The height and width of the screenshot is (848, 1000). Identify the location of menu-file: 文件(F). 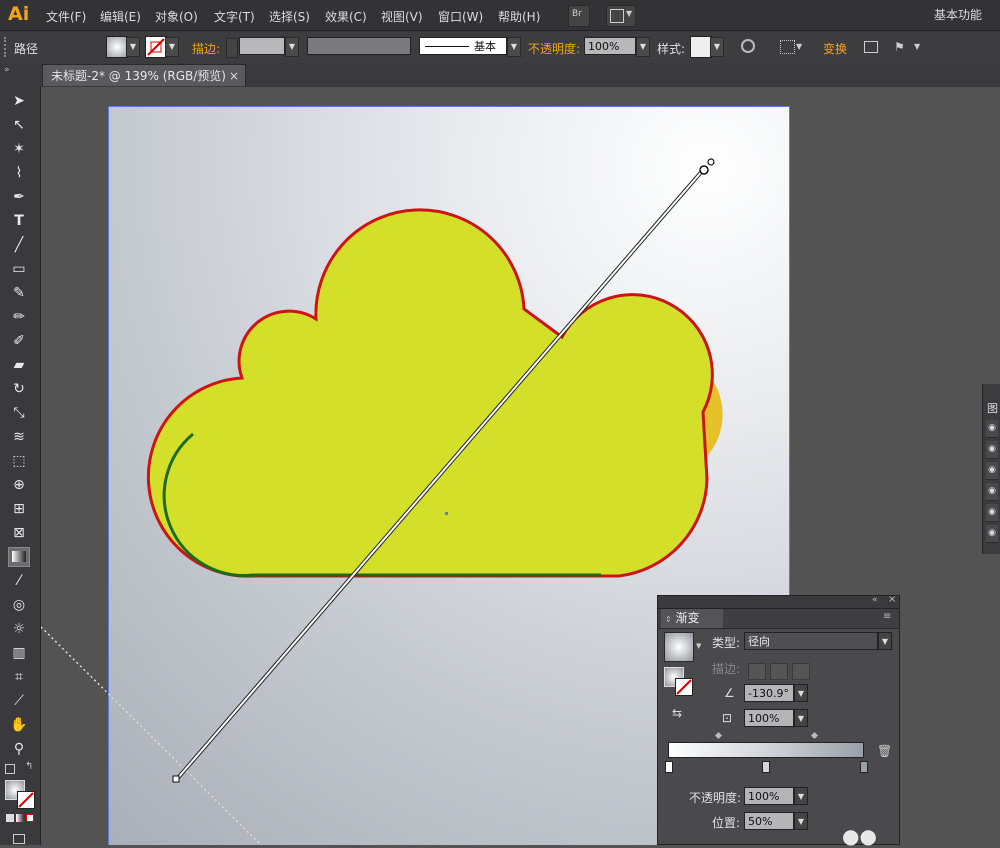
(66, 16).